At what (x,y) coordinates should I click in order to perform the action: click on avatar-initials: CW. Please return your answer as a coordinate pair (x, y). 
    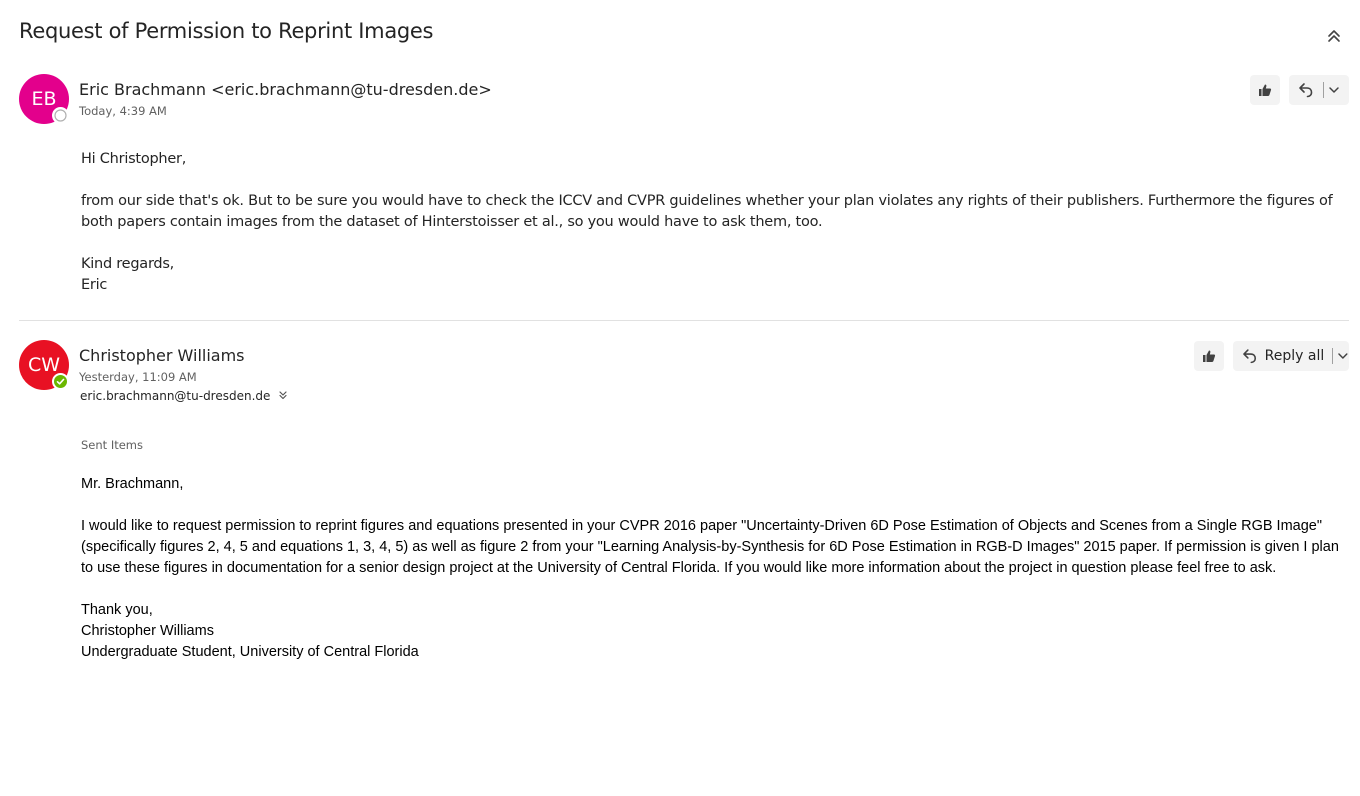
    Looking at the image, I should click on (44, 365).